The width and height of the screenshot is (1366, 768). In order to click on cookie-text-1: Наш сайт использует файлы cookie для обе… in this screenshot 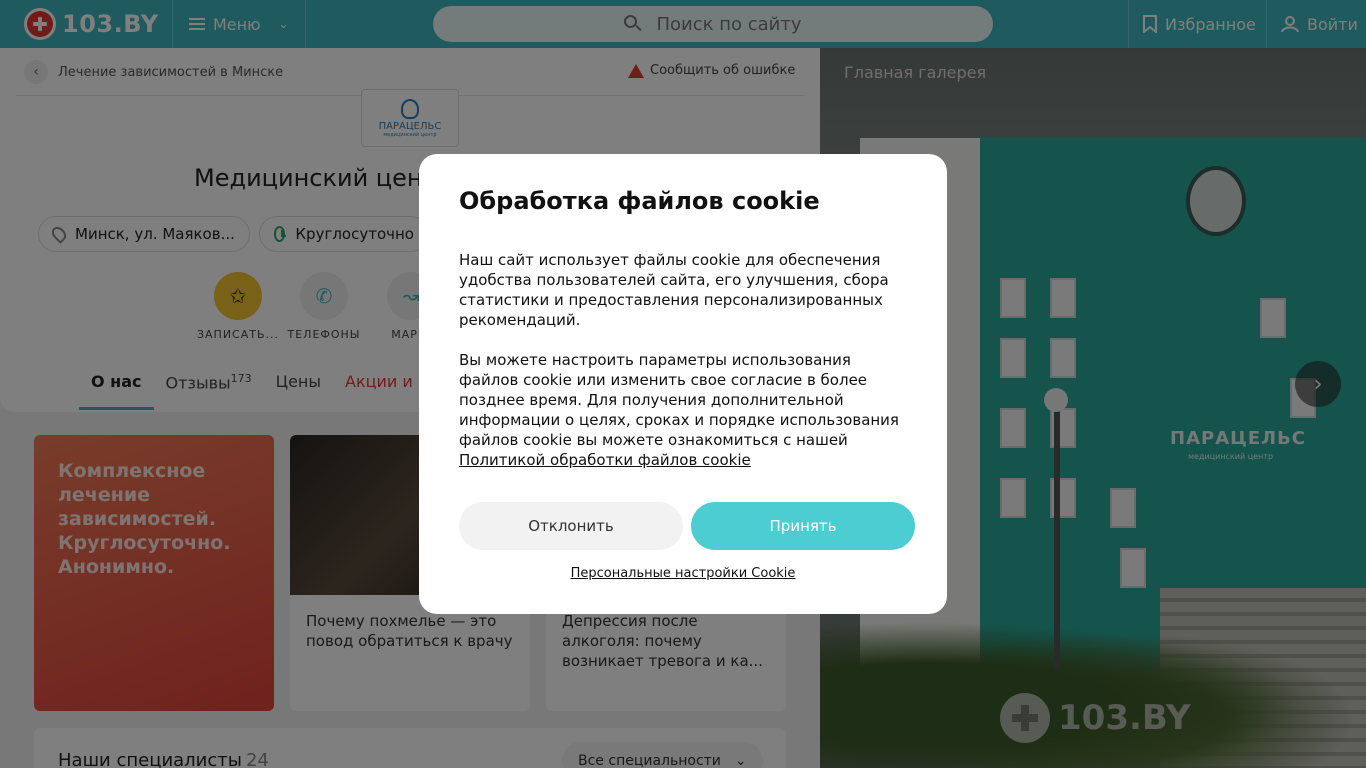, I will do `click(674, 290)`.